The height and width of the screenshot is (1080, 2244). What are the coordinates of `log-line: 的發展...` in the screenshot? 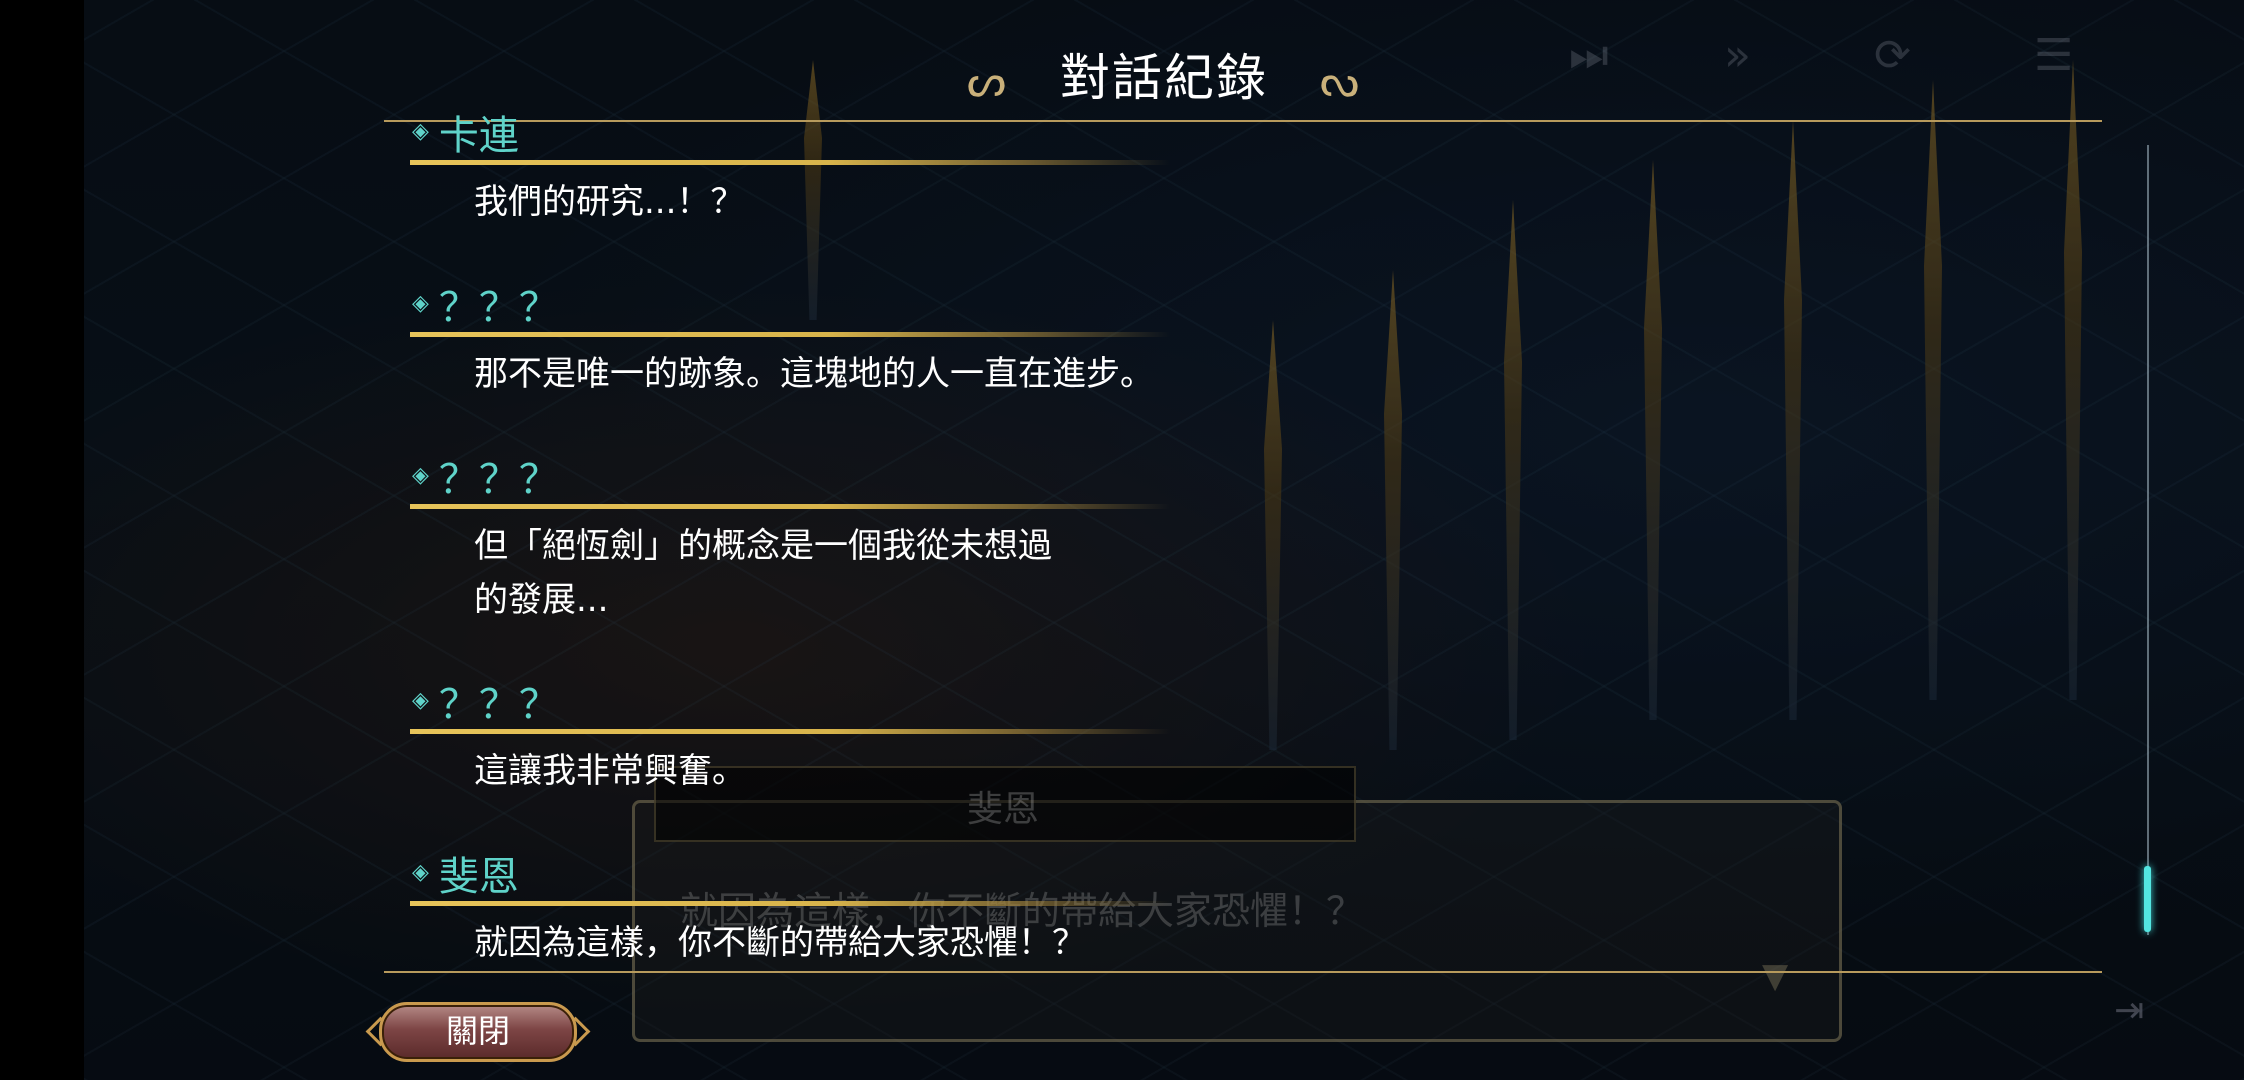 It's located at (541, 600).